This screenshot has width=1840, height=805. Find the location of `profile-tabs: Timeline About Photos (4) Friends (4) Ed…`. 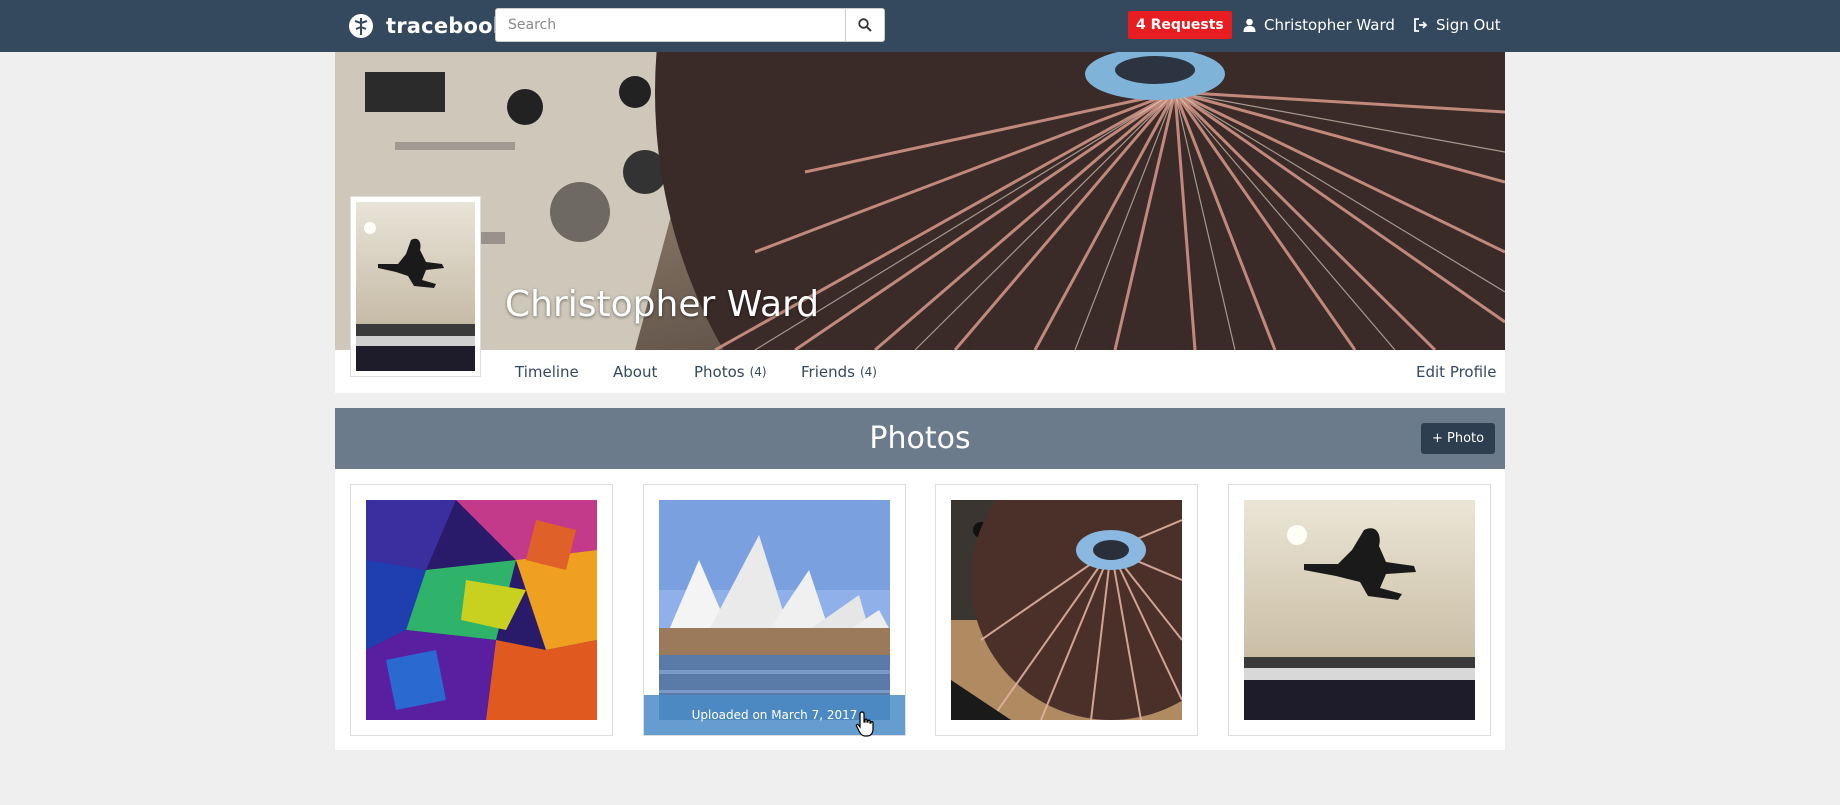

profile-tabs: Timeline About Photos (4) Friends (4) Ed… is located at coordinates (920, 371).